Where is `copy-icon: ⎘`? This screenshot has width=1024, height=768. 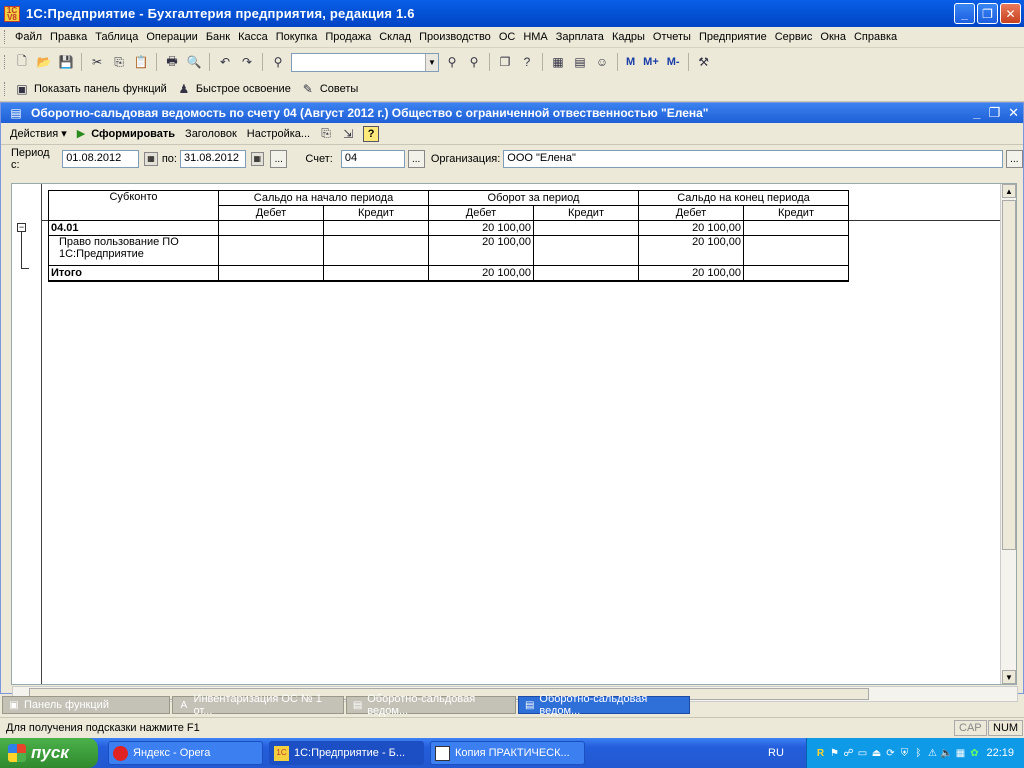
copy-icon: ⎘ is located at coordinates (119, 62).